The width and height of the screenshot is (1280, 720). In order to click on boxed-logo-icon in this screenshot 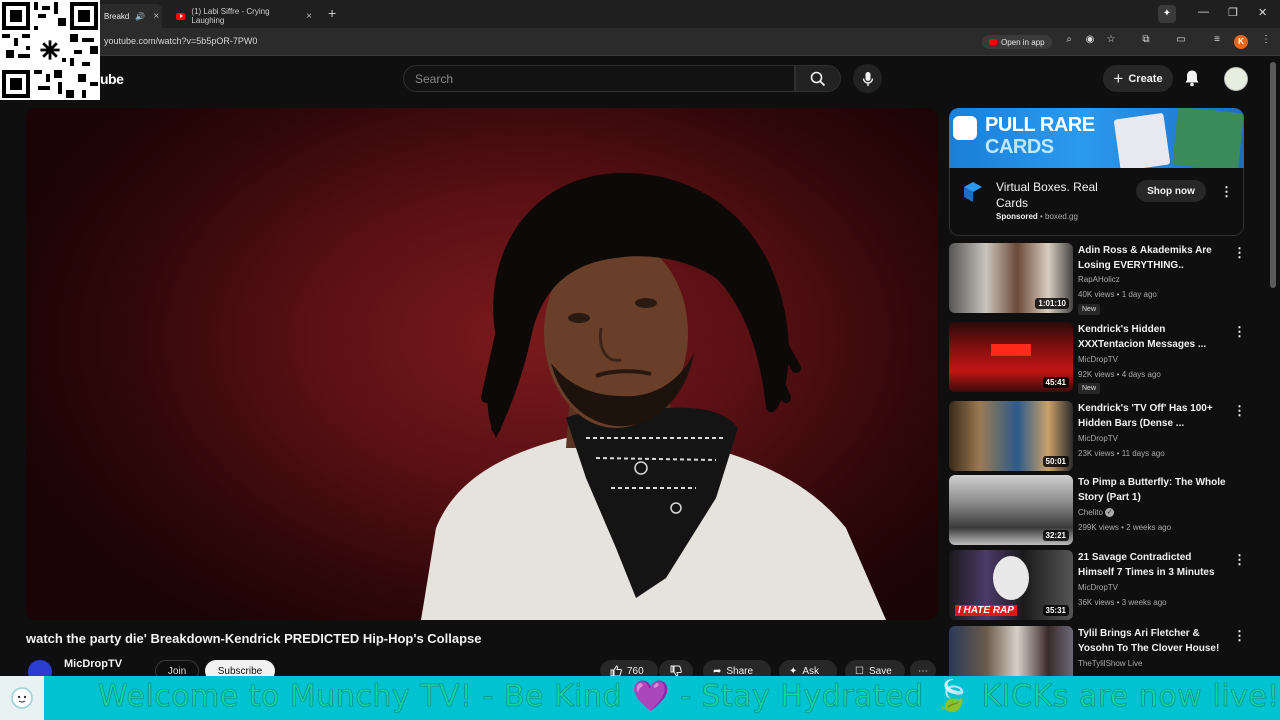, I will do `click(973, 192)`.